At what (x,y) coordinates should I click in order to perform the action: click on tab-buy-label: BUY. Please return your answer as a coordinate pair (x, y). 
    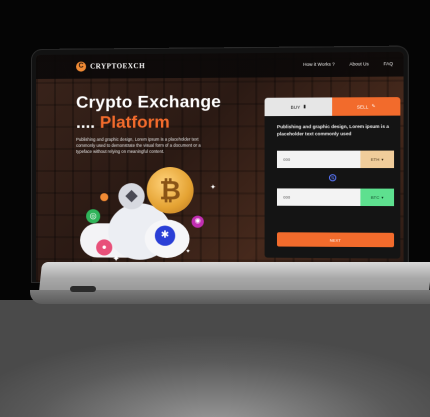
    Looking at the image, I should click on (296, 106).